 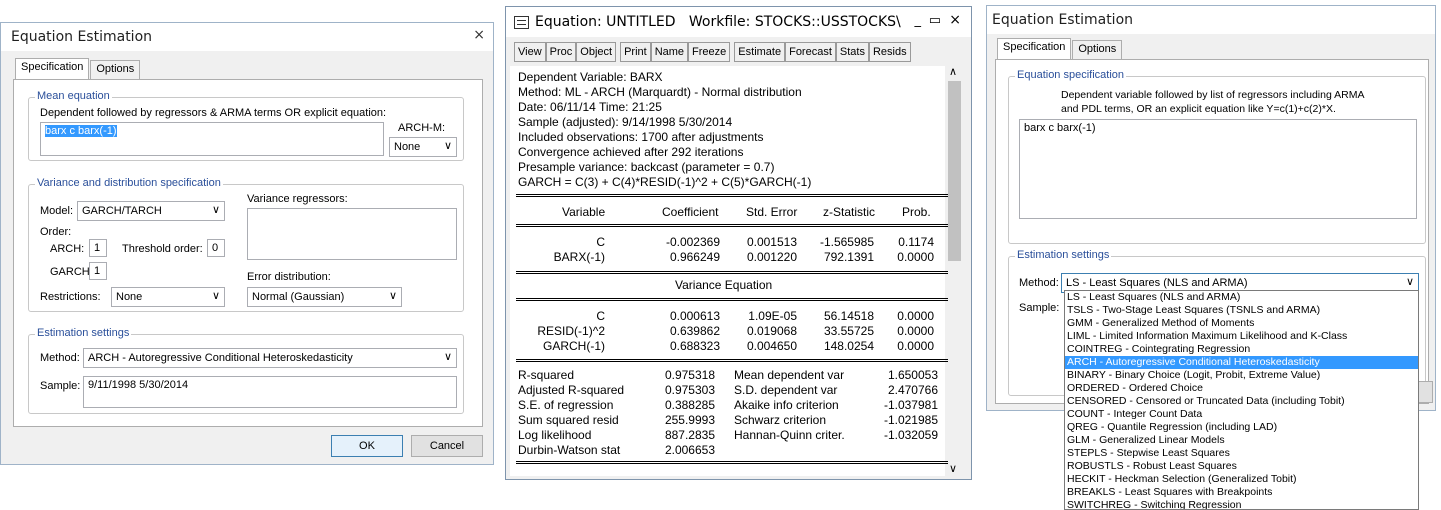 I want to click on stats-cell: Mean dependent var, so click(x=789, y=375).